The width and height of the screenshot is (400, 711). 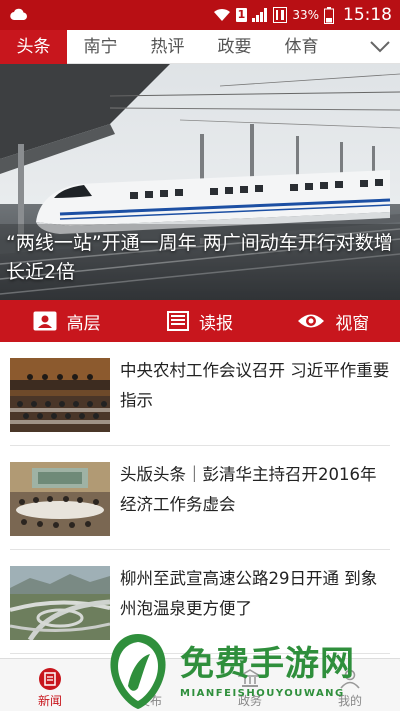 I want to click on tab-nanning: 南宁, so click(x=100, y=47).